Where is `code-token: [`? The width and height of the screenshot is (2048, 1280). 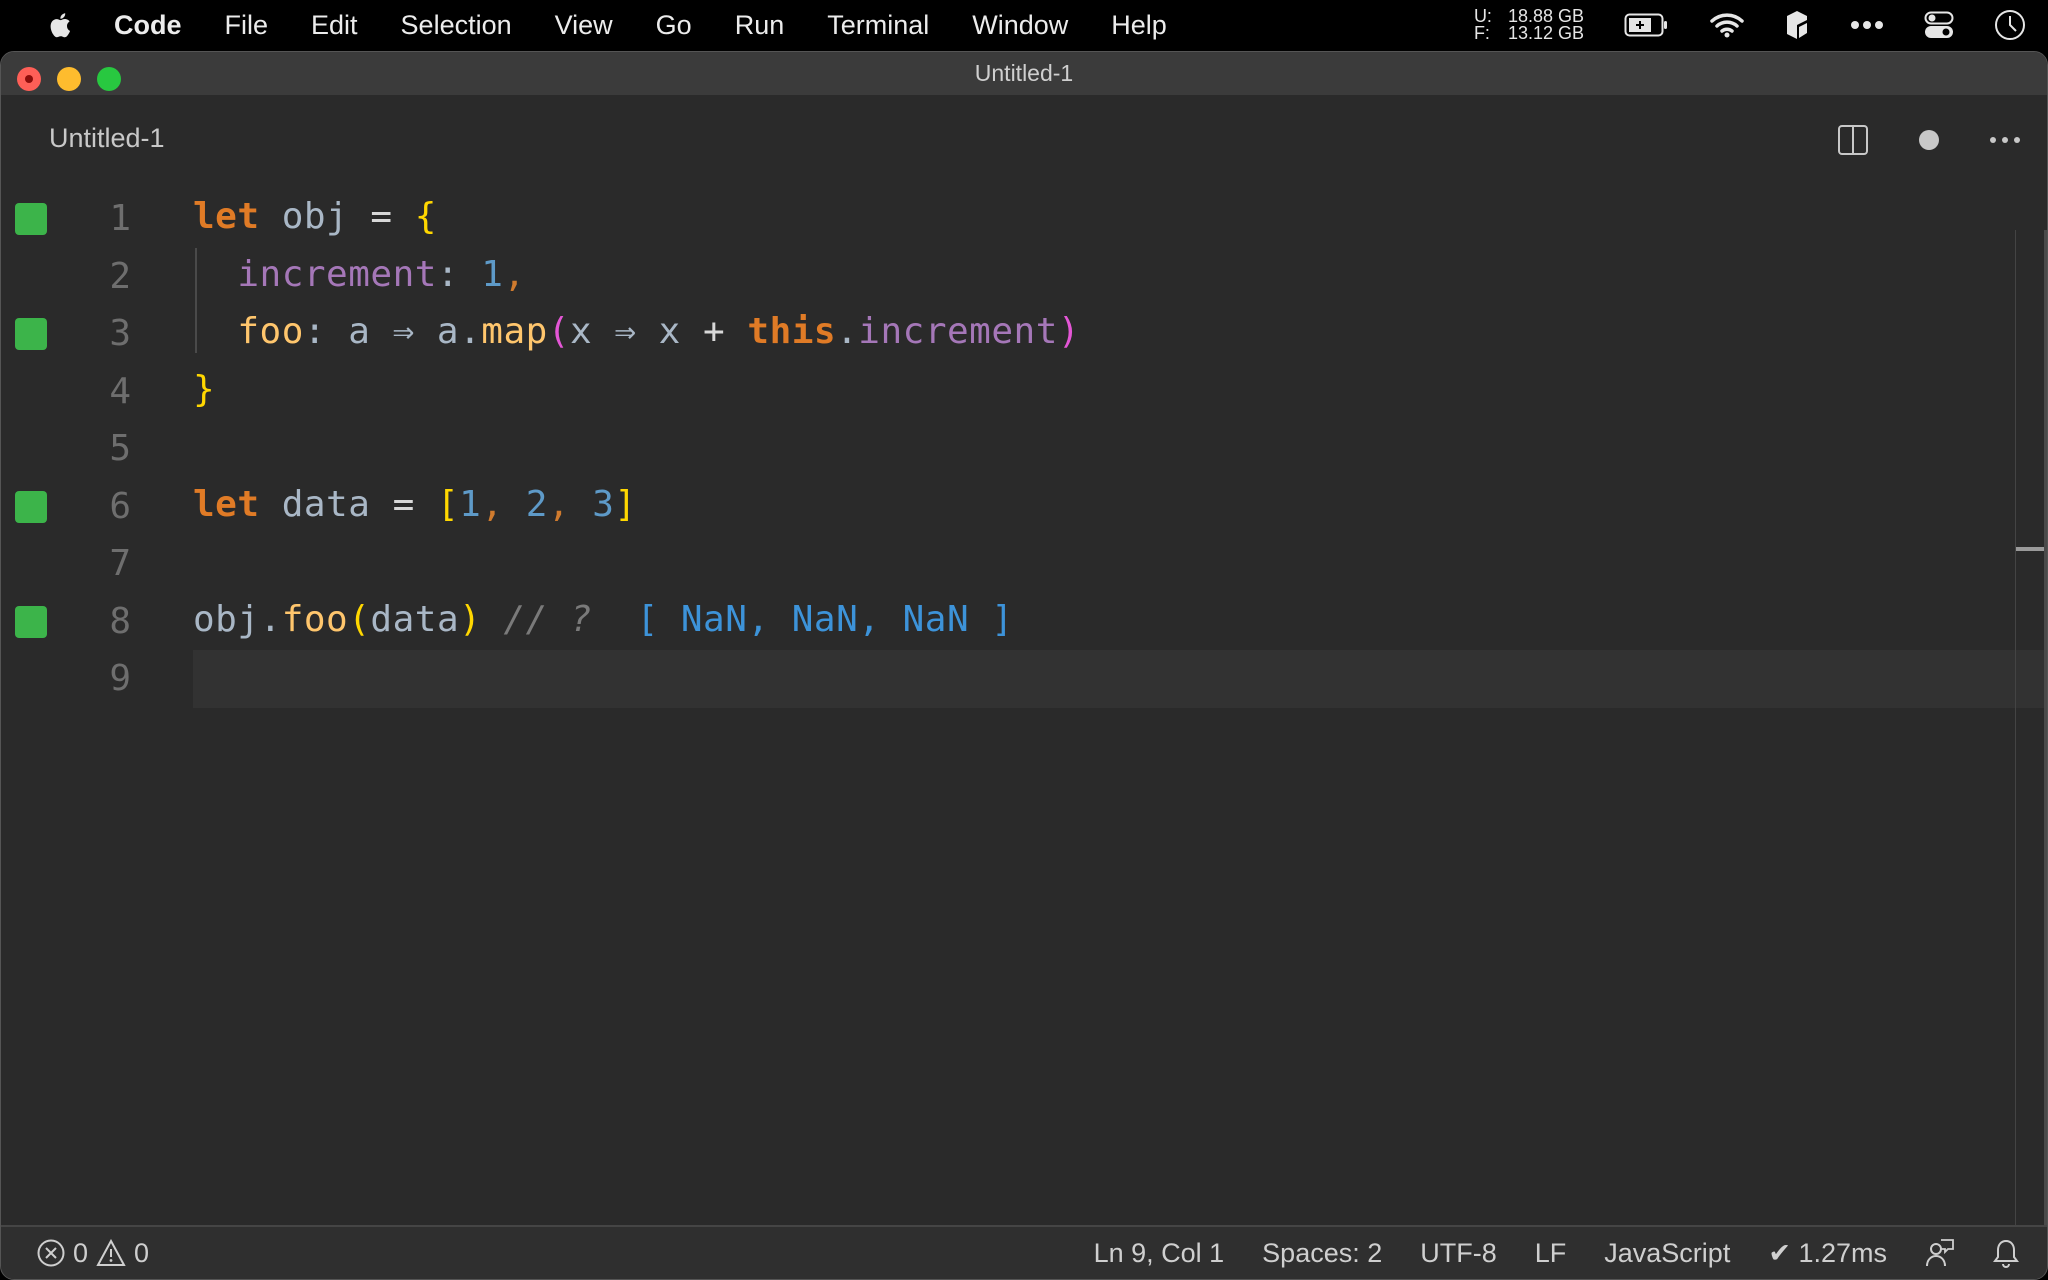
code-token: [ is located at coordinates (448, 504).